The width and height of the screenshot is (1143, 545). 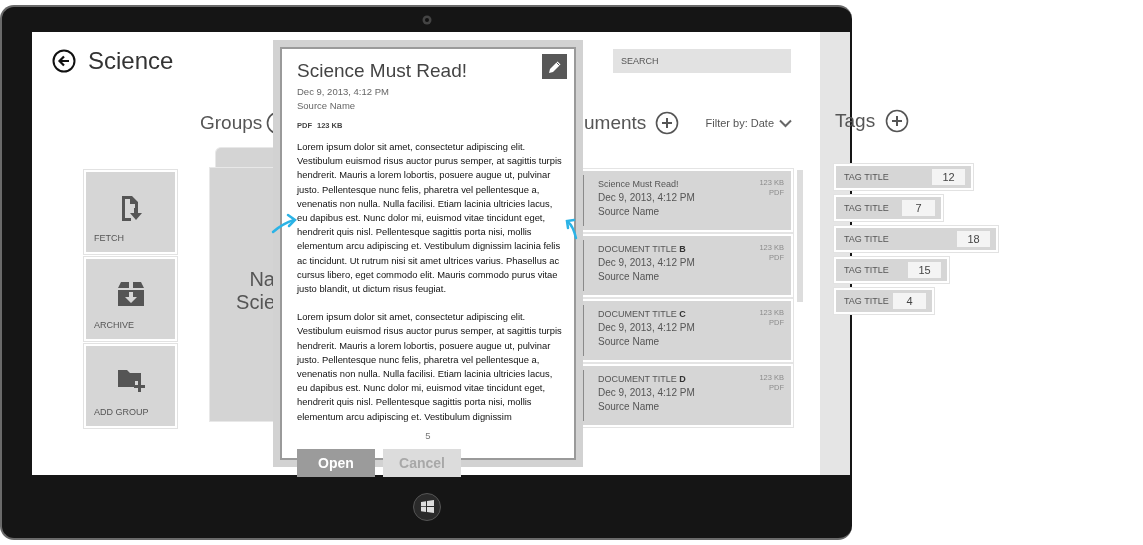 What do you see at coordinates (642, 314) in the screenshot?
I see `document-title: DOCUMENT TITLE C` at bounding box center [642, 314].